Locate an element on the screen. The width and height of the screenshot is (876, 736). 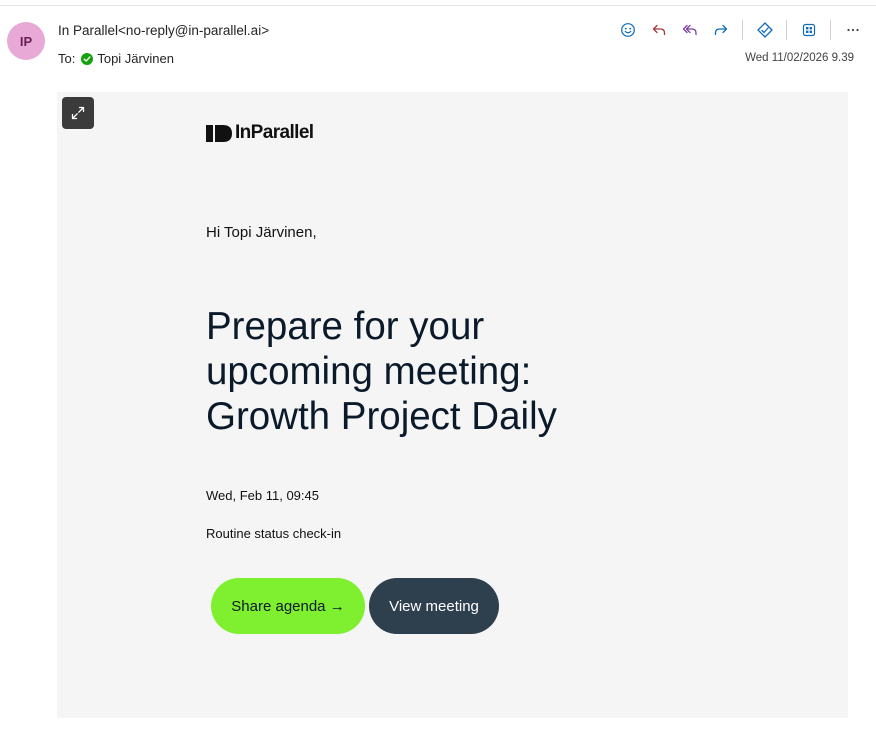
emoji-icon is located at coordinates (627, 30).